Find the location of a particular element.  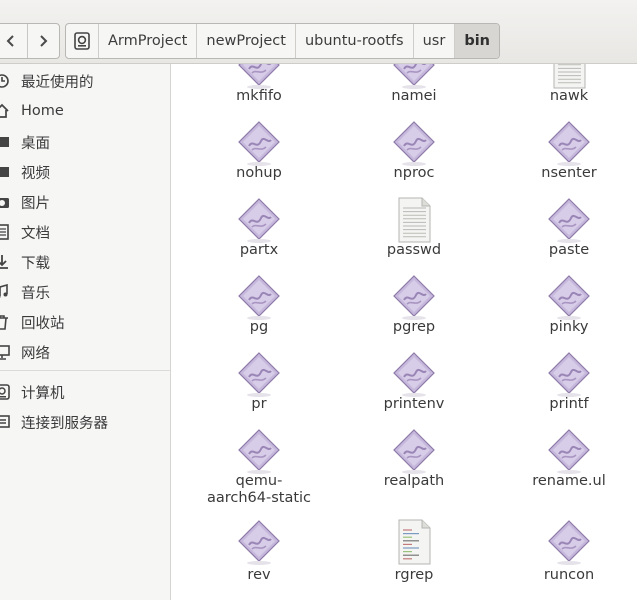

sidebar-item-label: 最近使用的 is located at coordinates (57, 82).